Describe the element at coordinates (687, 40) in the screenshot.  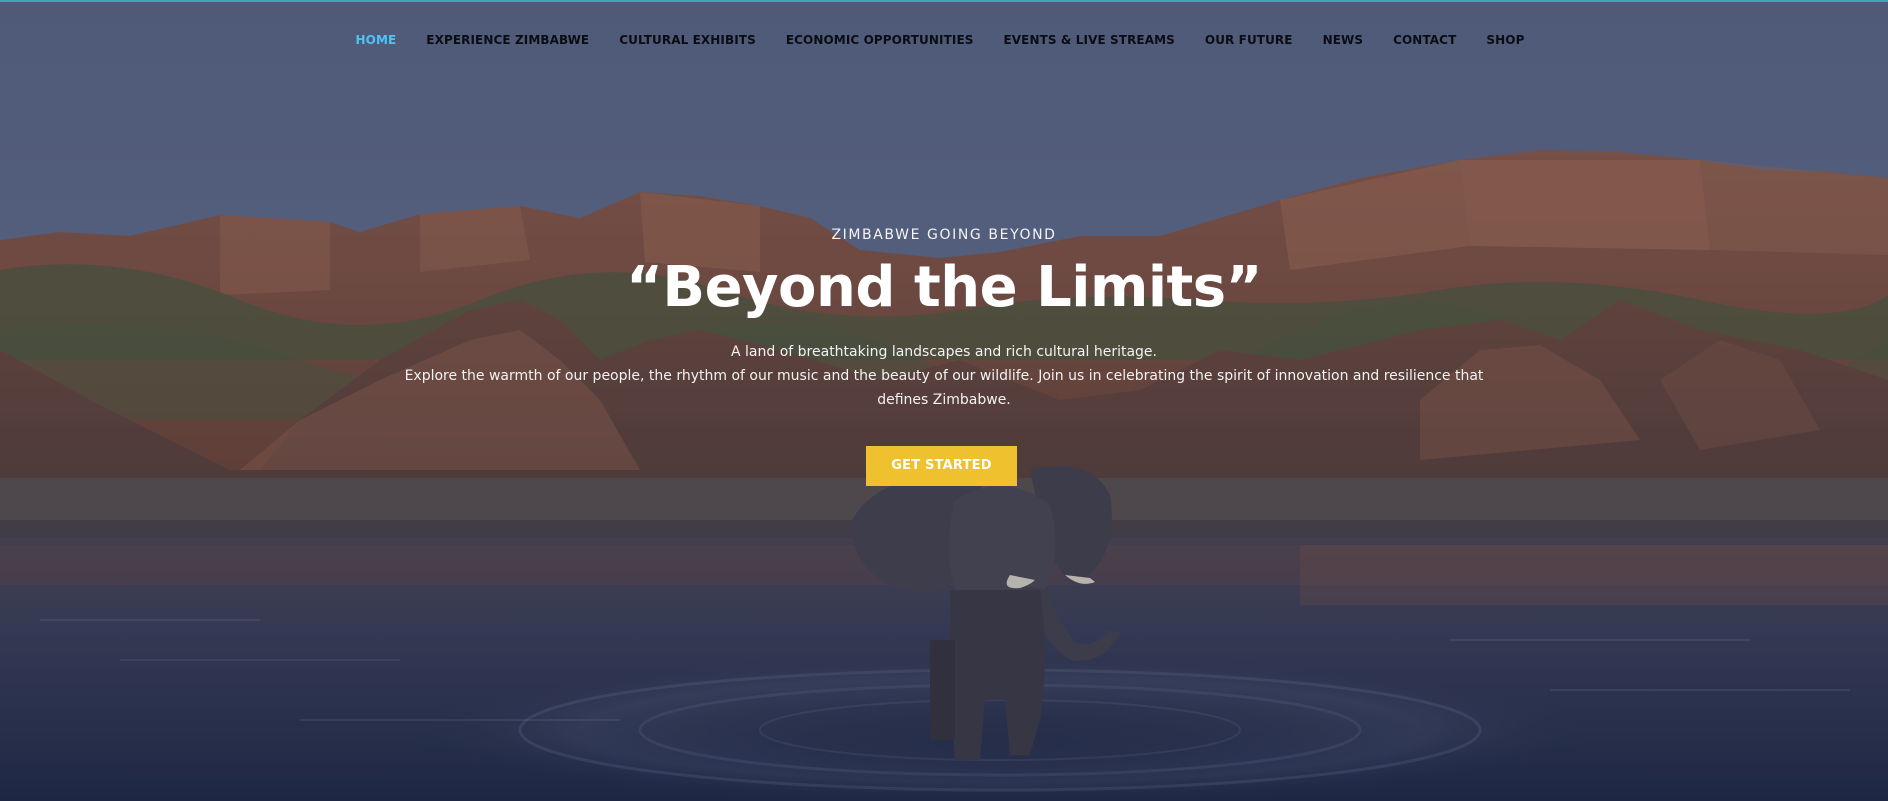
I see `nav-item-cultural-exhibits: CULTURAL EXHIBITS` at that location.